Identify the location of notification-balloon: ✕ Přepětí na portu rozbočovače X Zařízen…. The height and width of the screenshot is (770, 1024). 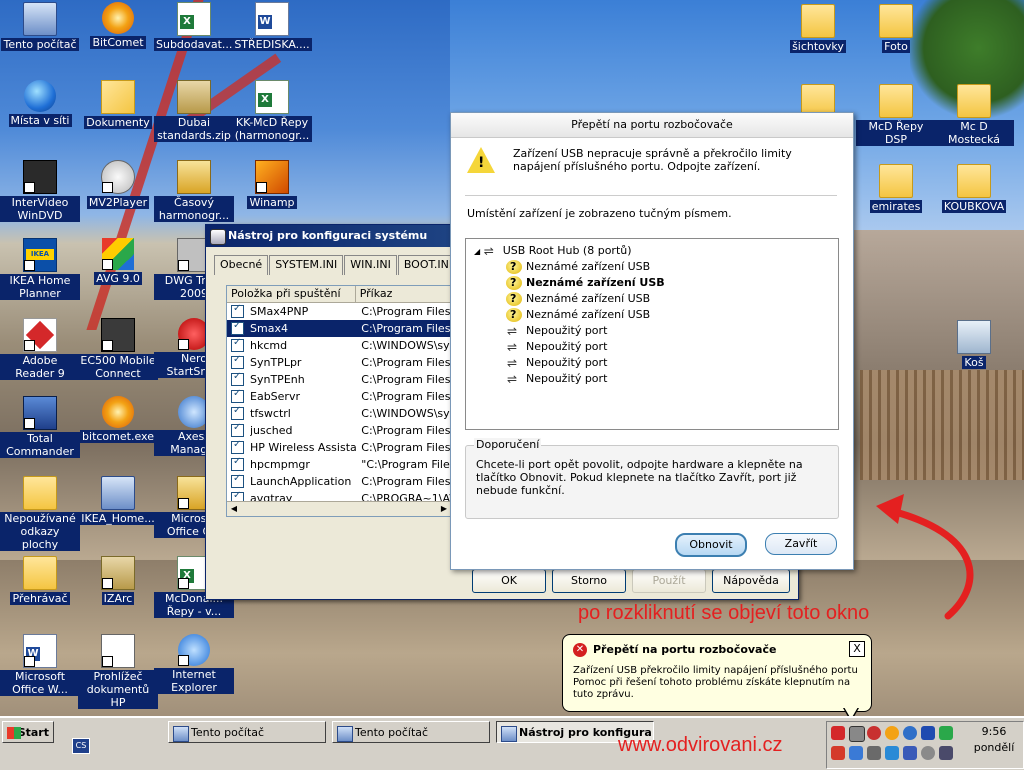
(717, 673).